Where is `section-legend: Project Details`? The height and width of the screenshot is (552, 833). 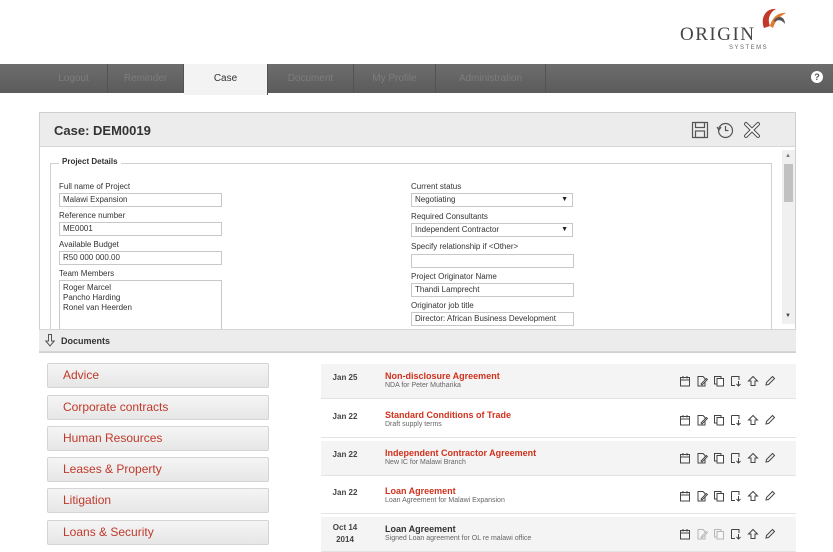
section-legend: Project Details is located at coordinates (90, 161).